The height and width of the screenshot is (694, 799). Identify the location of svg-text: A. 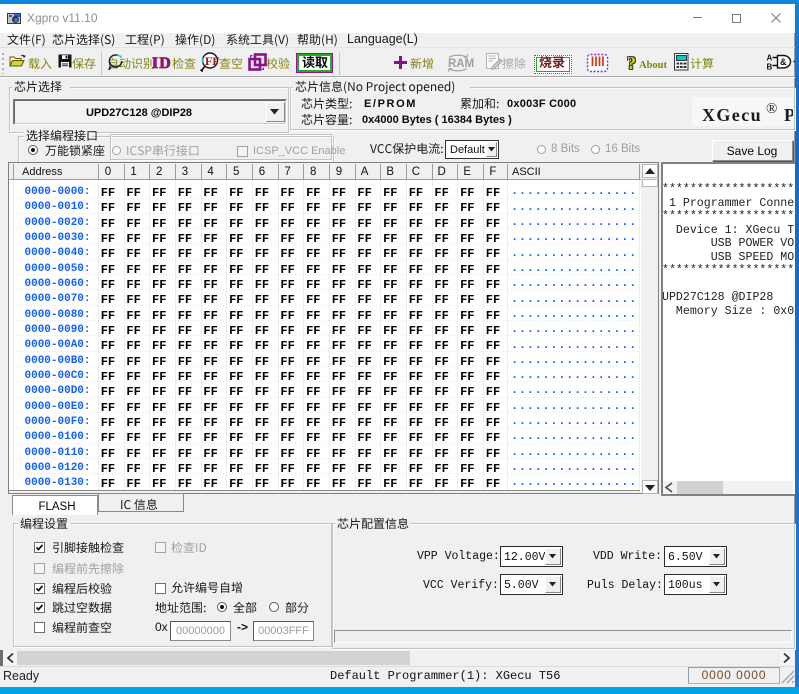
(770, 58).